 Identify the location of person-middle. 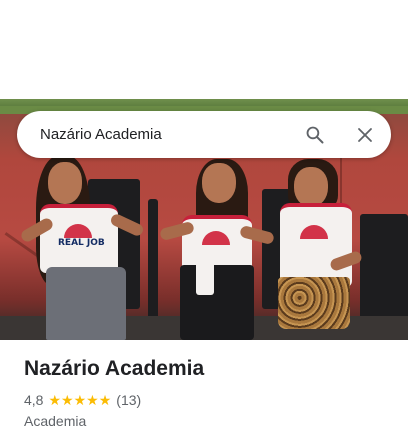
(217, 248).